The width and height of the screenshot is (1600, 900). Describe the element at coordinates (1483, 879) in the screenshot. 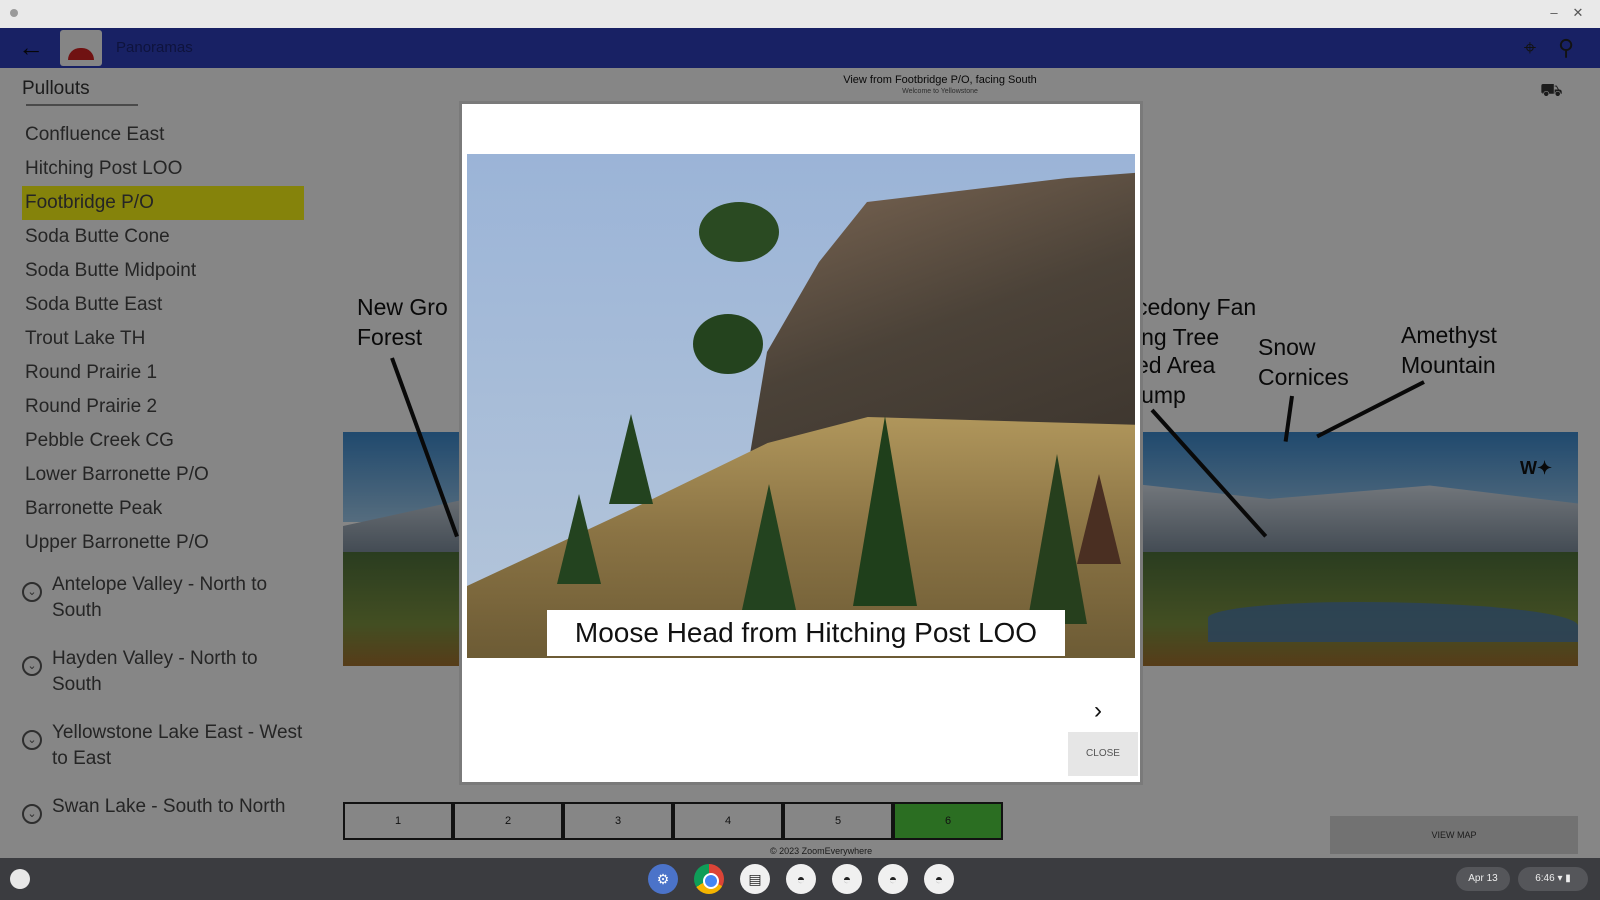

I see `date-indicator: Apr 13` at that location.